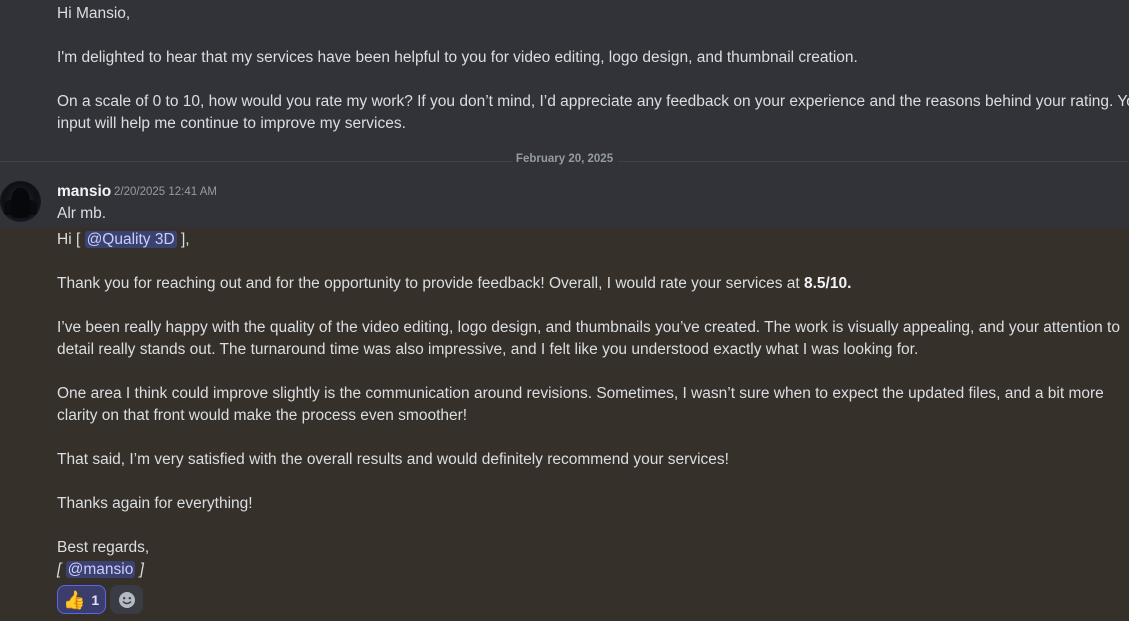  I want to click on user-mention: @Quality 3D, so click(130, 239).